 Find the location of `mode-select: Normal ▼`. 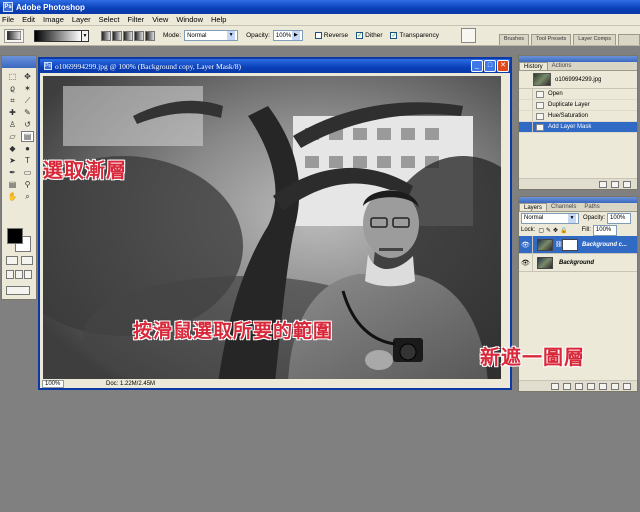

mode-select: Normal ▼ is located at coordinates (211, 35).